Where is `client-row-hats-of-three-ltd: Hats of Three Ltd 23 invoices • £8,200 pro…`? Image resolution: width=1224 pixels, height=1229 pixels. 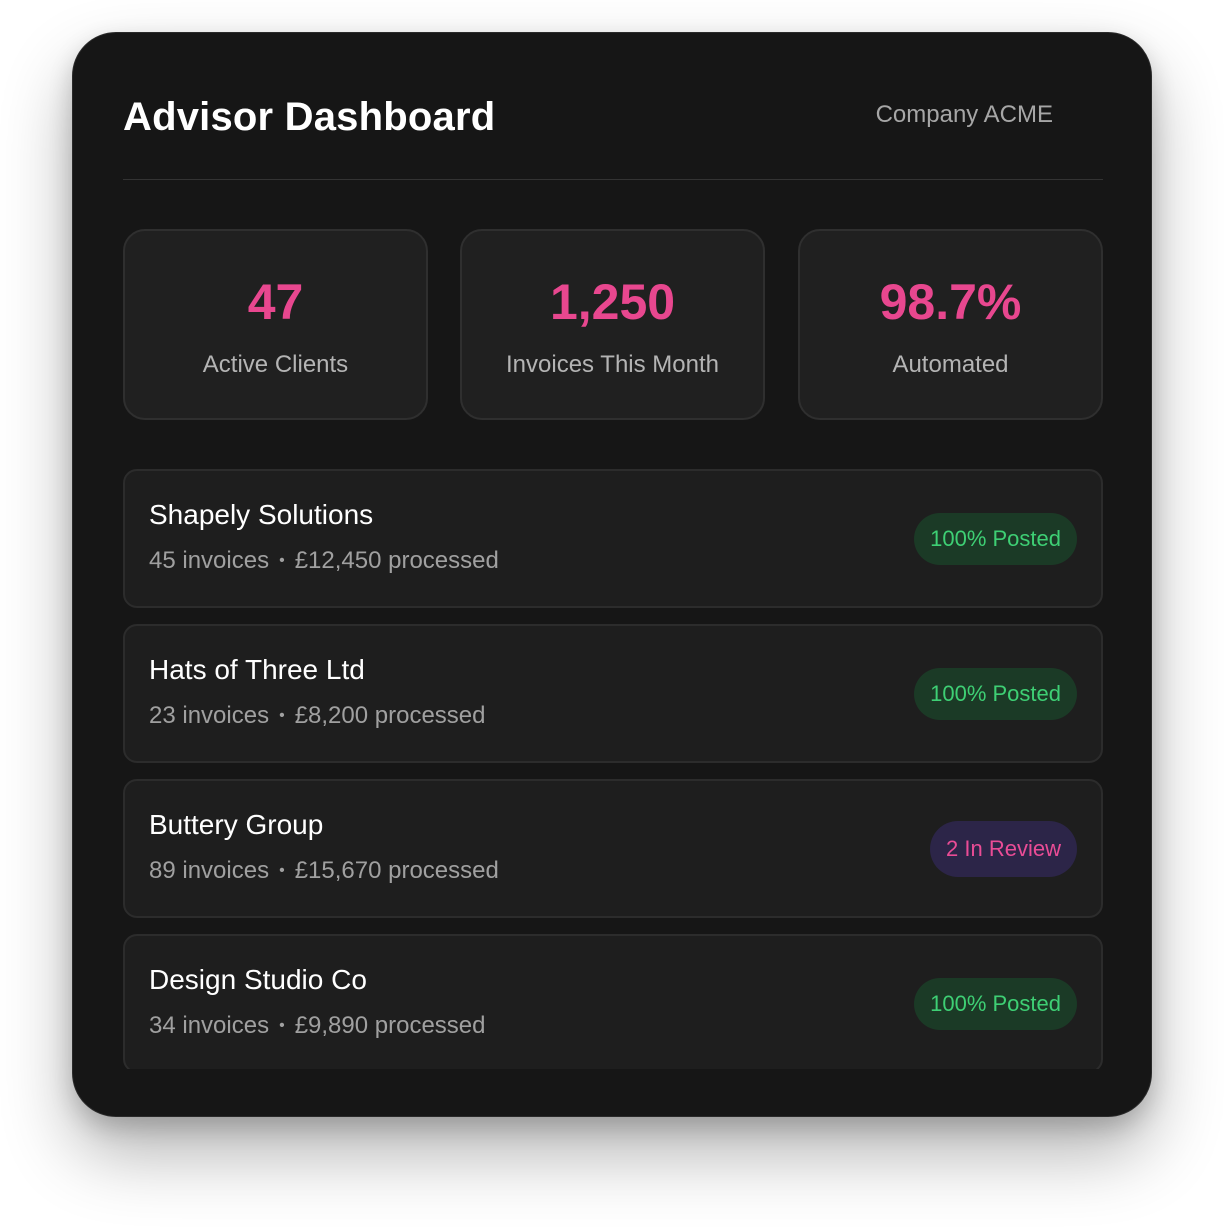
client-row-hats-of-three-ltd: Hats of Three Ltd 23 invoices • £8,200 pro… is located at coordinates (613, 693).